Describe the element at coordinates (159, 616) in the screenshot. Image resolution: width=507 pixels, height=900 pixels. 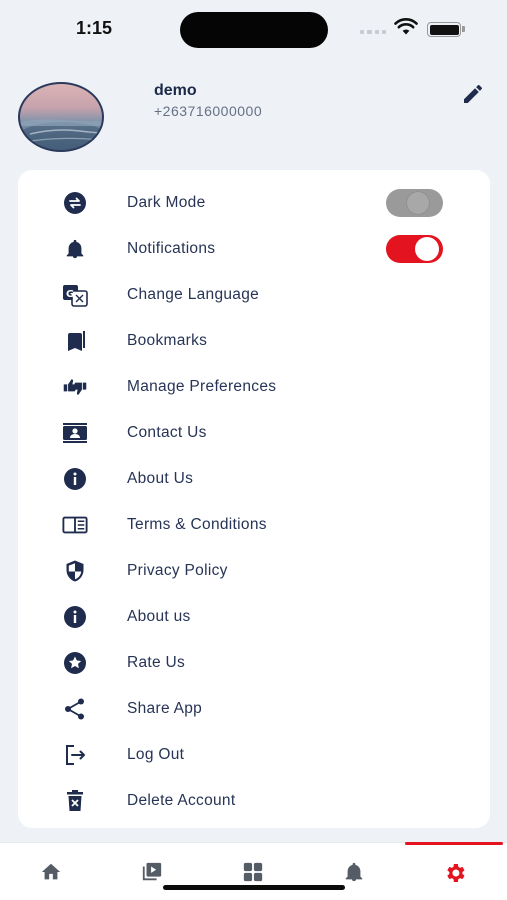
I see `settings-item-label: About us` at that location.